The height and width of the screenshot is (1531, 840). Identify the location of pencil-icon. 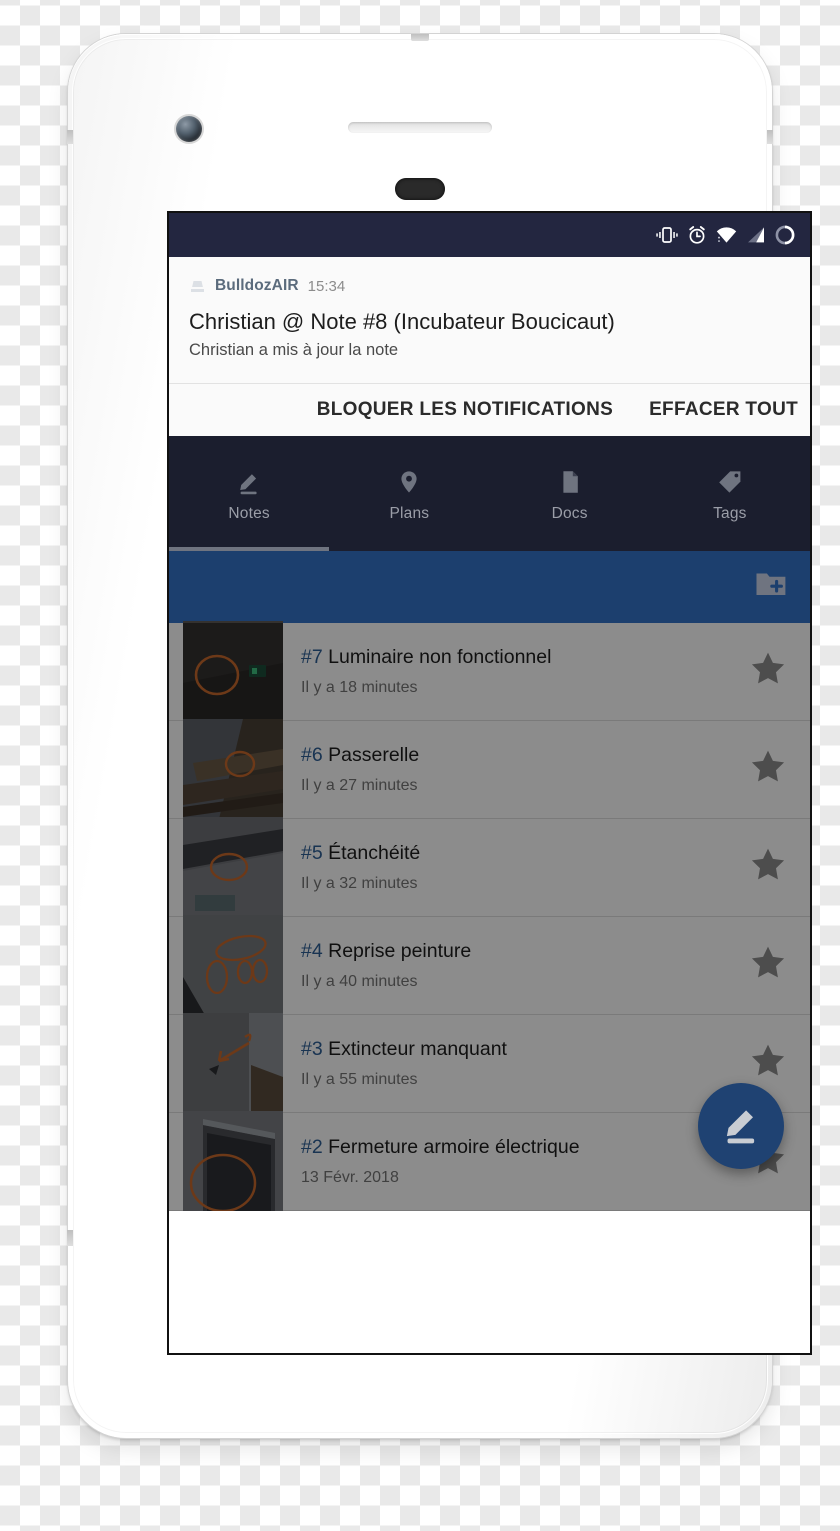
(249, 482).